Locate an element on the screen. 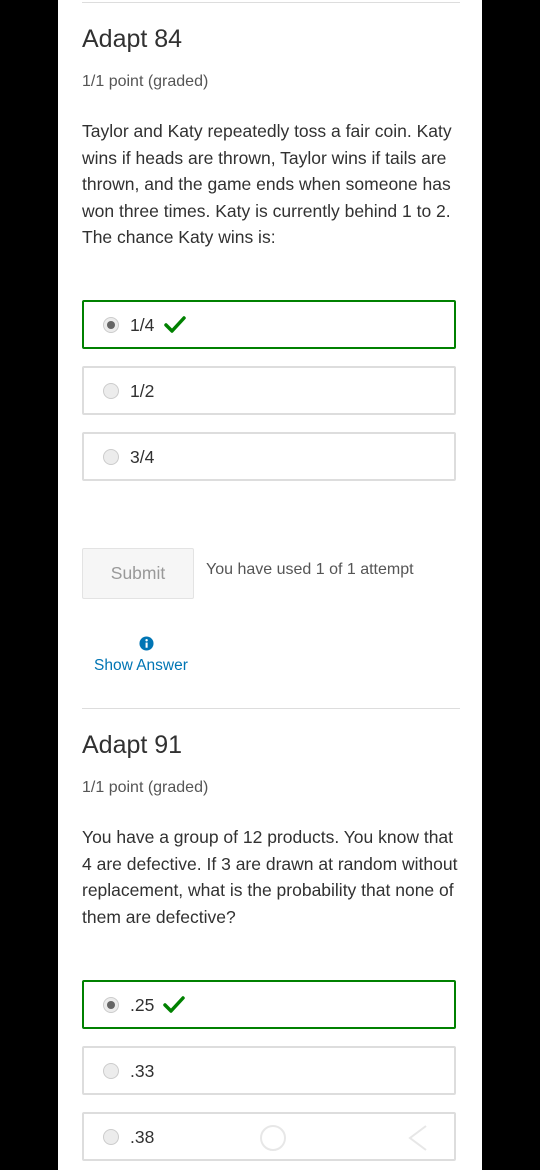 Image resolution: width=540 pixels, height=1170 pixels. problem-title: Adapt 84 is located at coordinates (132, 39).